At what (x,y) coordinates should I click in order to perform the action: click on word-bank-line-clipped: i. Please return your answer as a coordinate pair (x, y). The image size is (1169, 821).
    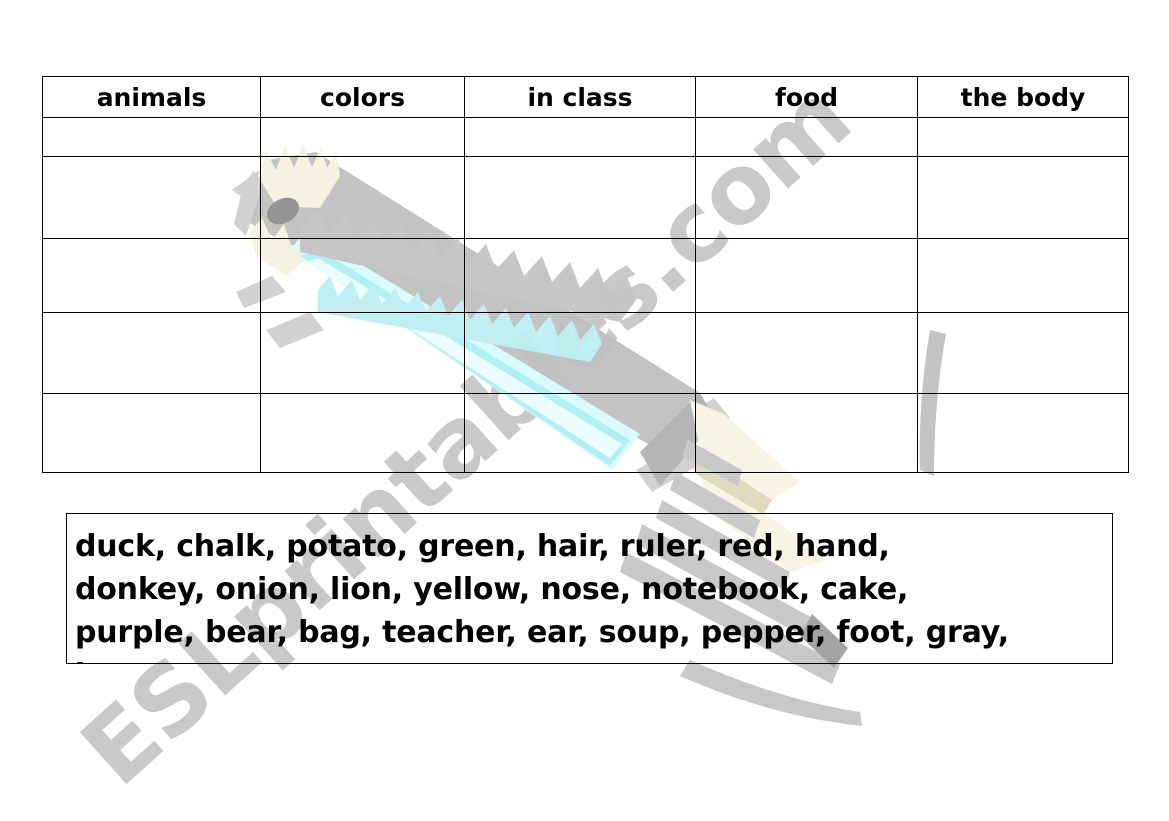
    Looking at the image, I should click on (593, 658).